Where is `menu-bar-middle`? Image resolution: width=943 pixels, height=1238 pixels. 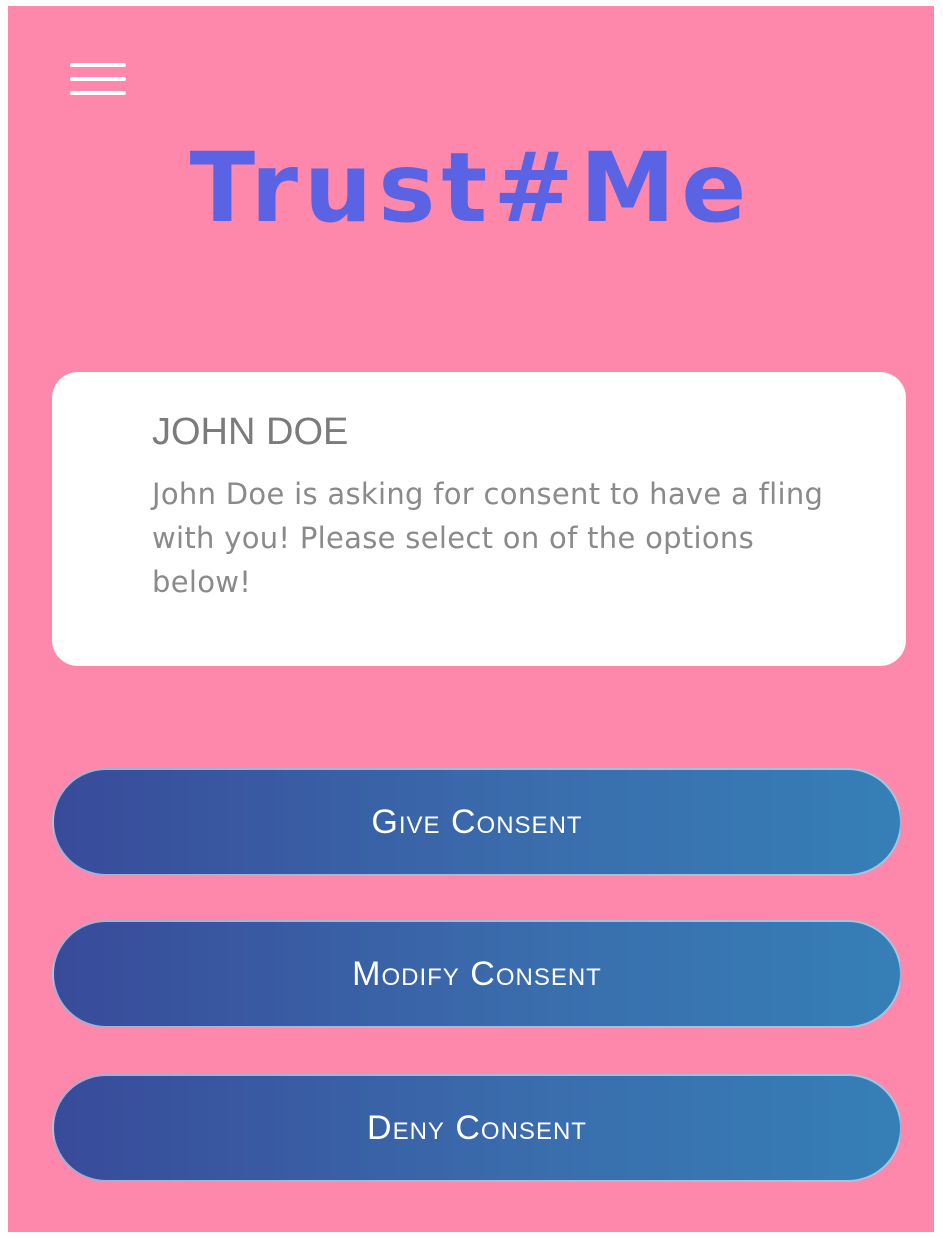
menu-bar-middle is located at coordinates (98, 79).